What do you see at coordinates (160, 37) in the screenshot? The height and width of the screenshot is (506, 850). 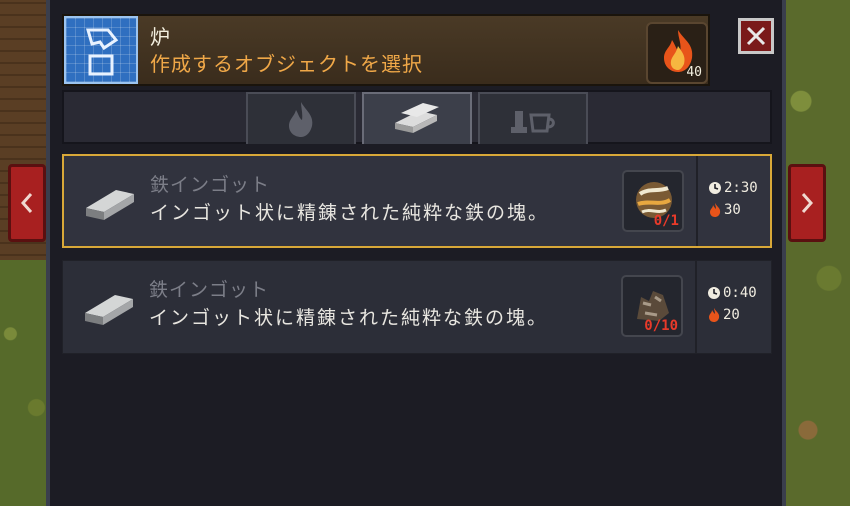 I see `page-title: 炉` at bounding box center [160, 37].